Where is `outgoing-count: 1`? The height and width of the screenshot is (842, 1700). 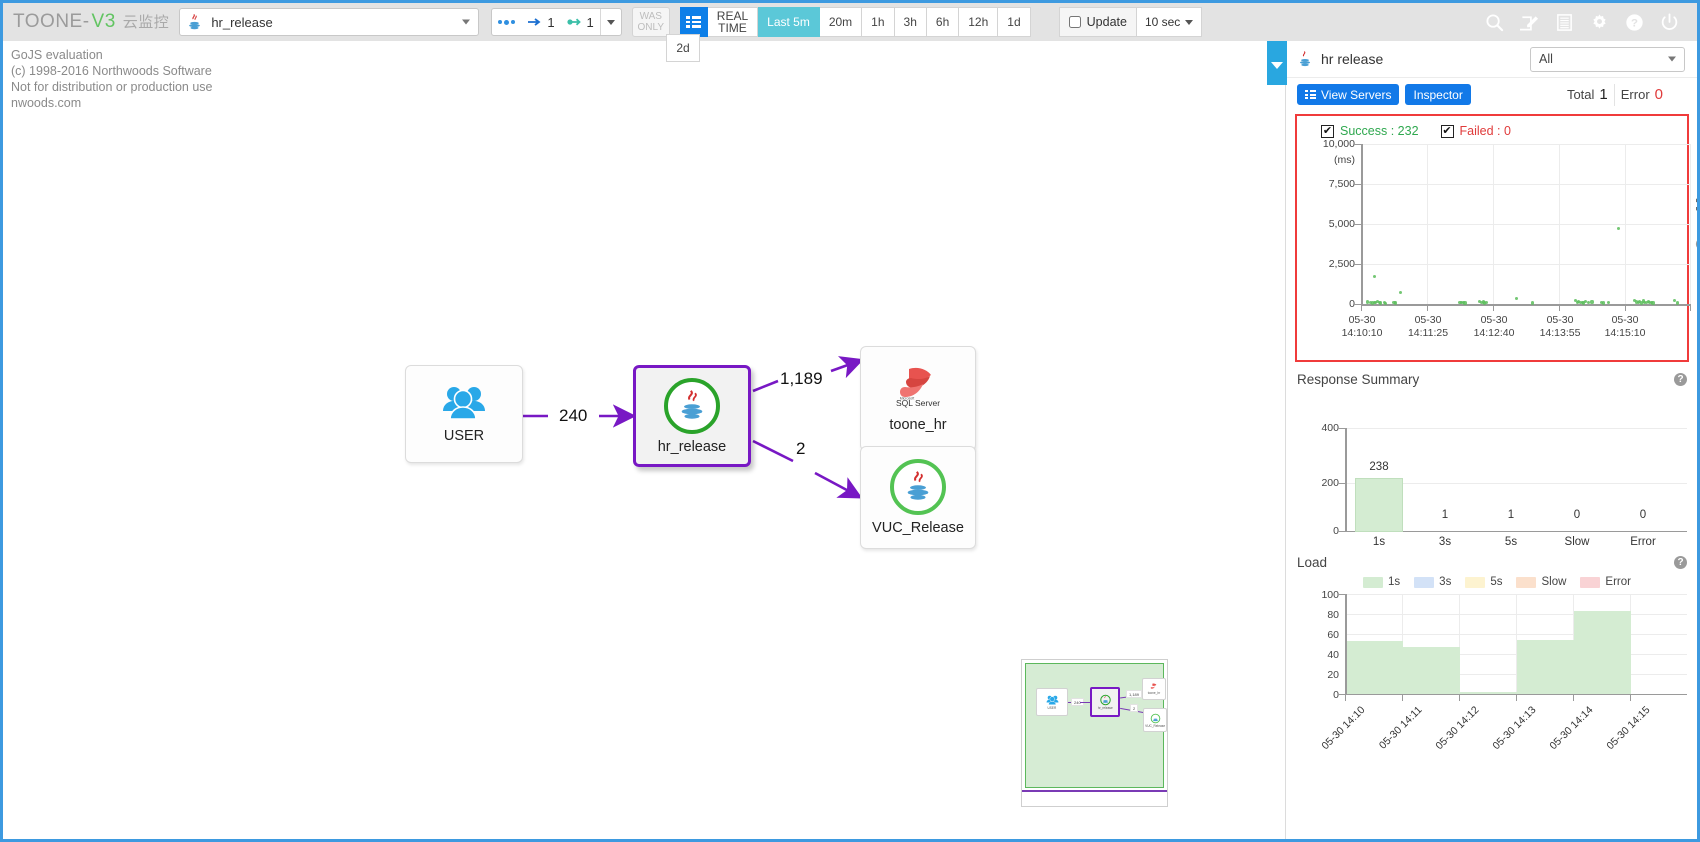 outgoing-count: 1 is located at coordinates (580, 22).